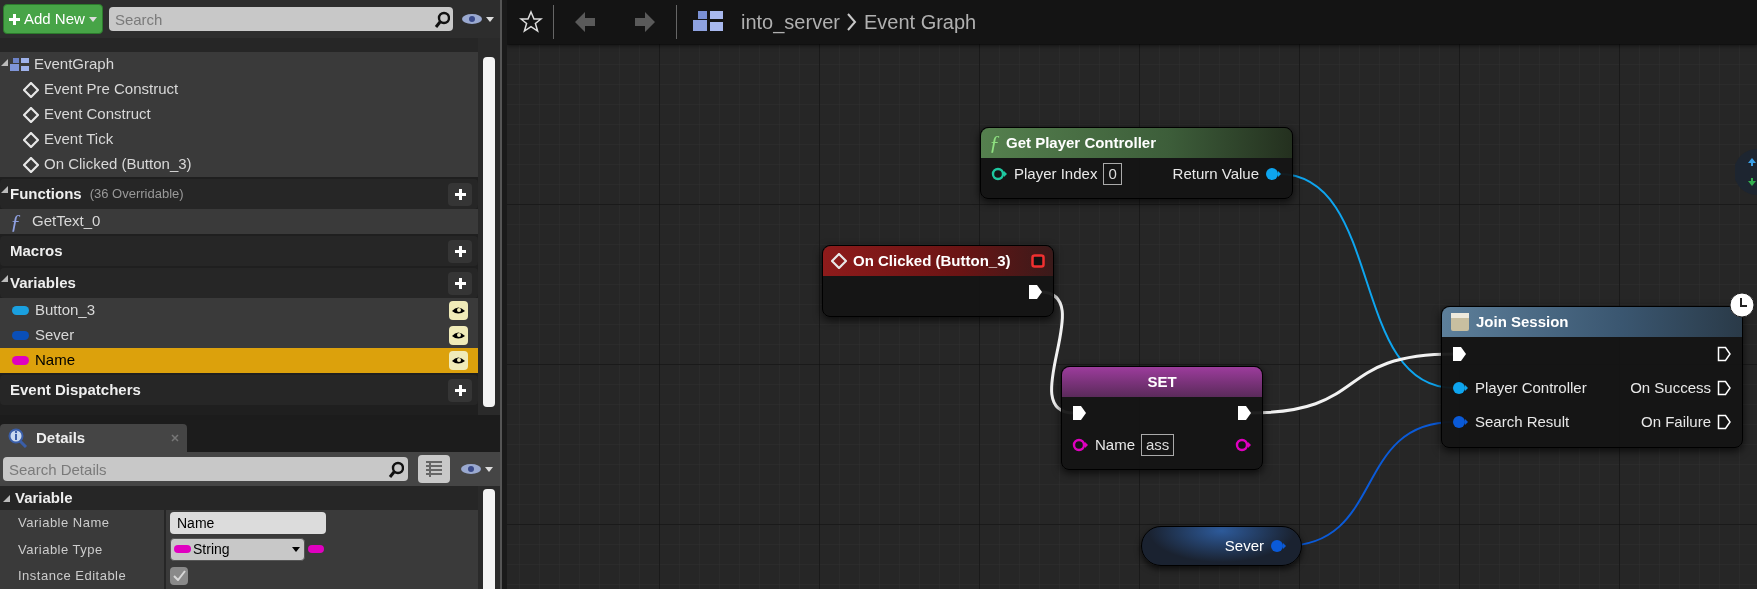 This screenshot has width=1757, height=589. Describe the element at coordinates (195, 469) in the screenshot. I see `search-field: Search Details` at that location.